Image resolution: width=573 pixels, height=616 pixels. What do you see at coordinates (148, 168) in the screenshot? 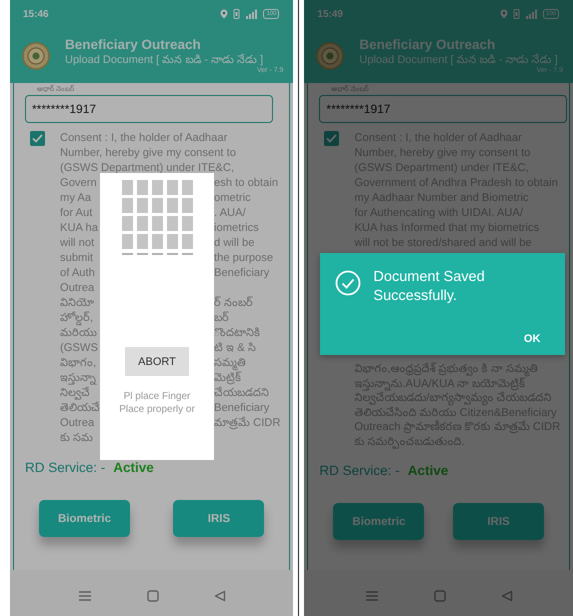
I see `consent-text-line: (GSWS Department) under ITE&C,` at bounding box center [148, 168].